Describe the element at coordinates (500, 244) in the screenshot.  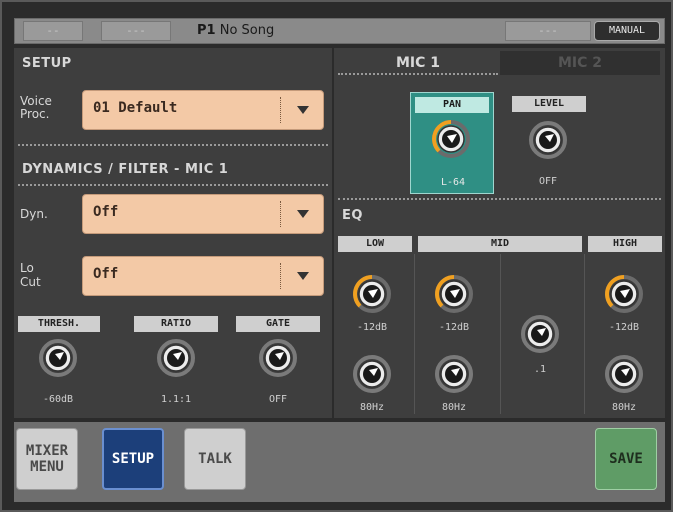
I see `eq-mid-label: MID` at that location.